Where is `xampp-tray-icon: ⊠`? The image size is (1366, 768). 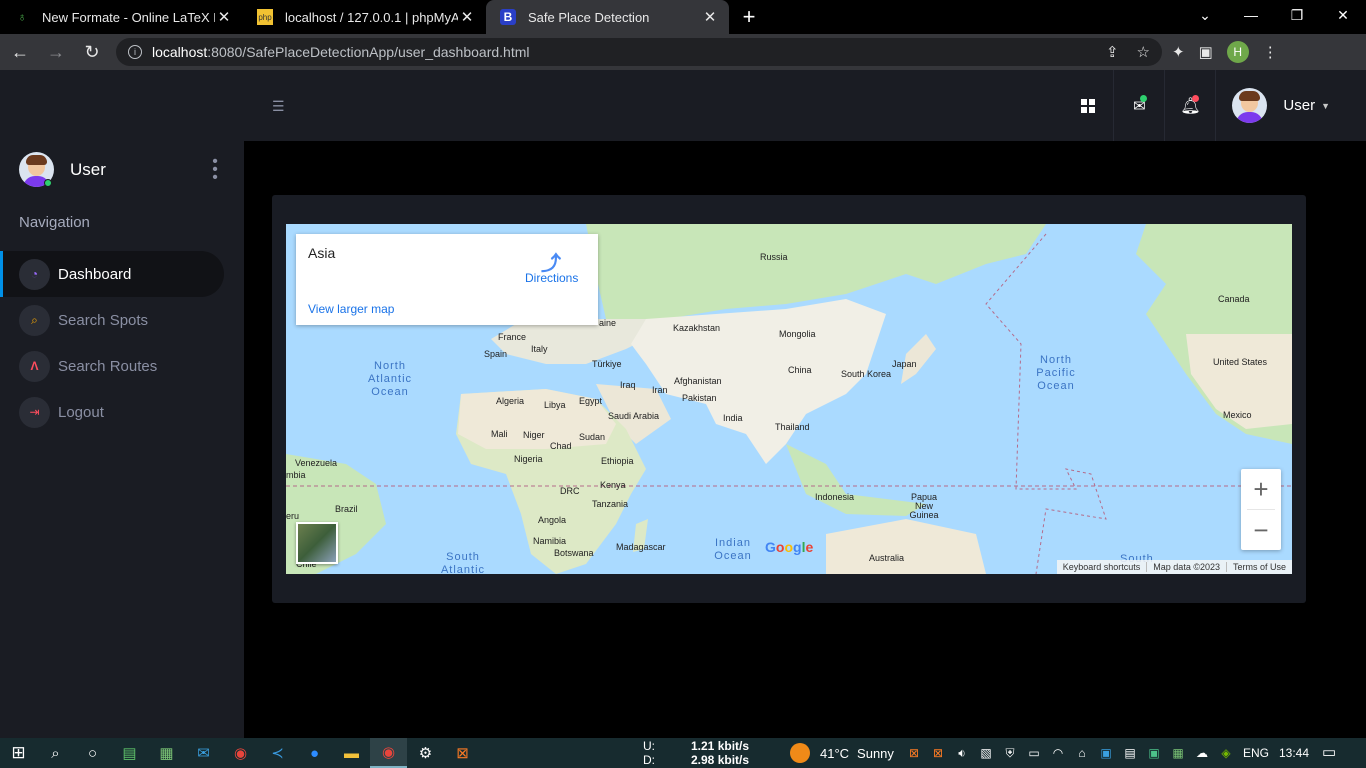
xampp-tray-icon: ⊠ is located at coordinates (914, 753).